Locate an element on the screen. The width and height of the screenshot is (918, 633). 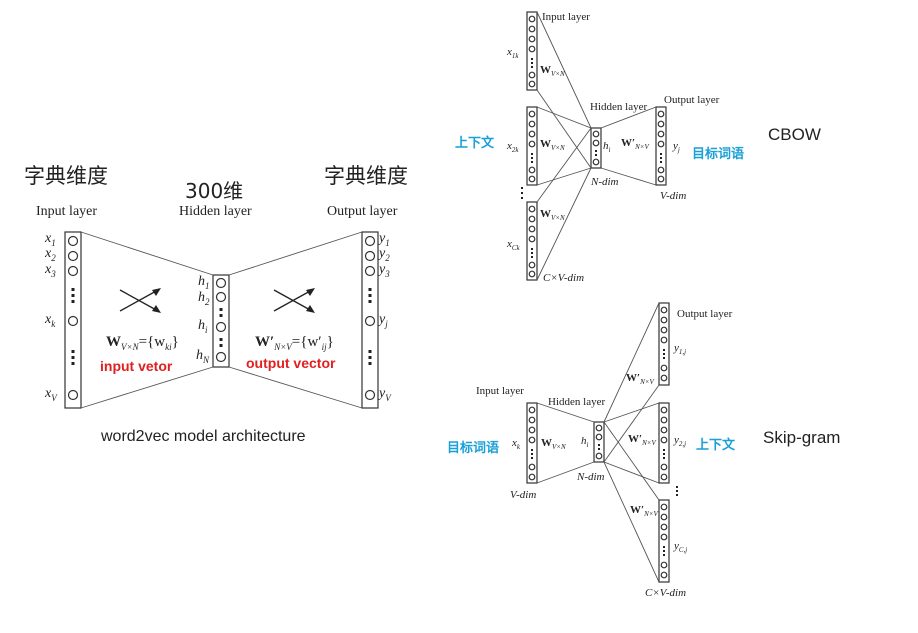
skipgram-input-layer-label: Input layer is located at coordinates (500, 391).